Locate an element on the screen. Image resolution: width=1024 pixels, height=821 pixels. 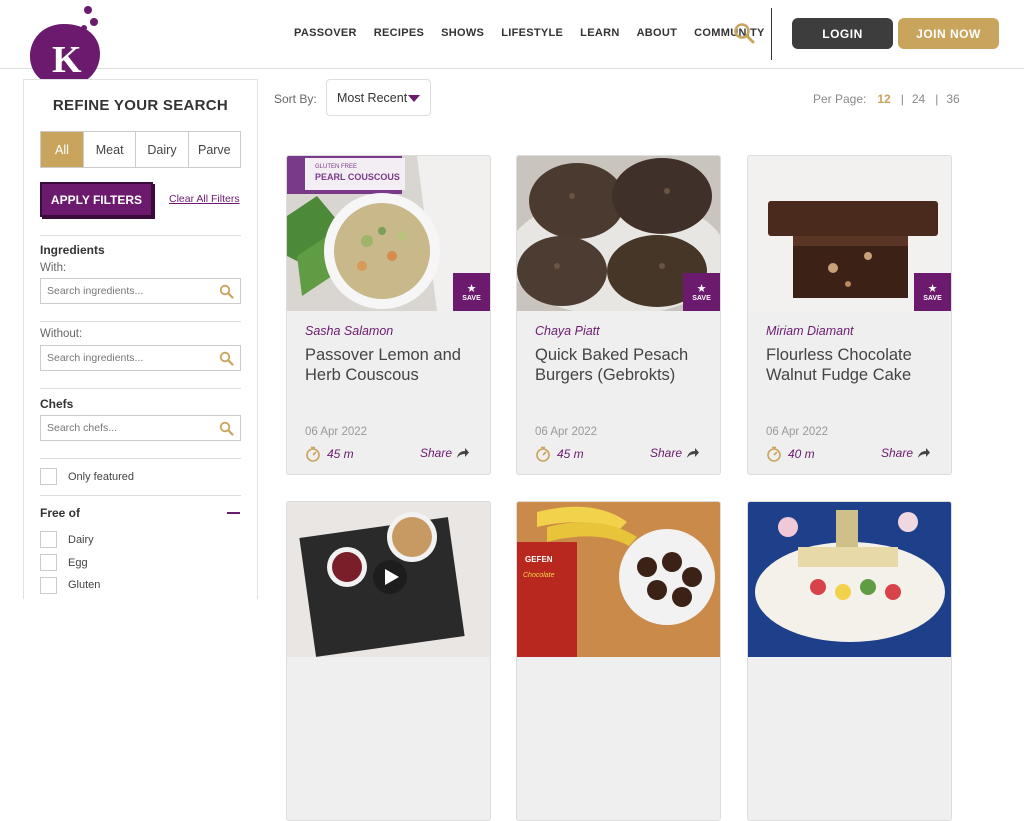
nav-learn: LEARN is located at coordinates (599, 33).